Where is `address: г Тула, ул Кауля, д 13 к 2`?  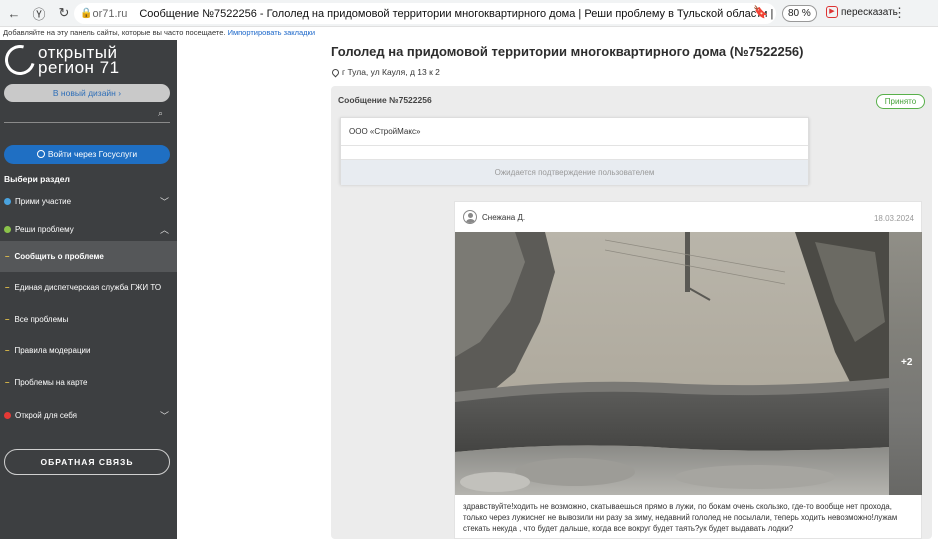
address: г Тула, ул Кауля, д 13 к 2 is located at coordinates (385, 72).